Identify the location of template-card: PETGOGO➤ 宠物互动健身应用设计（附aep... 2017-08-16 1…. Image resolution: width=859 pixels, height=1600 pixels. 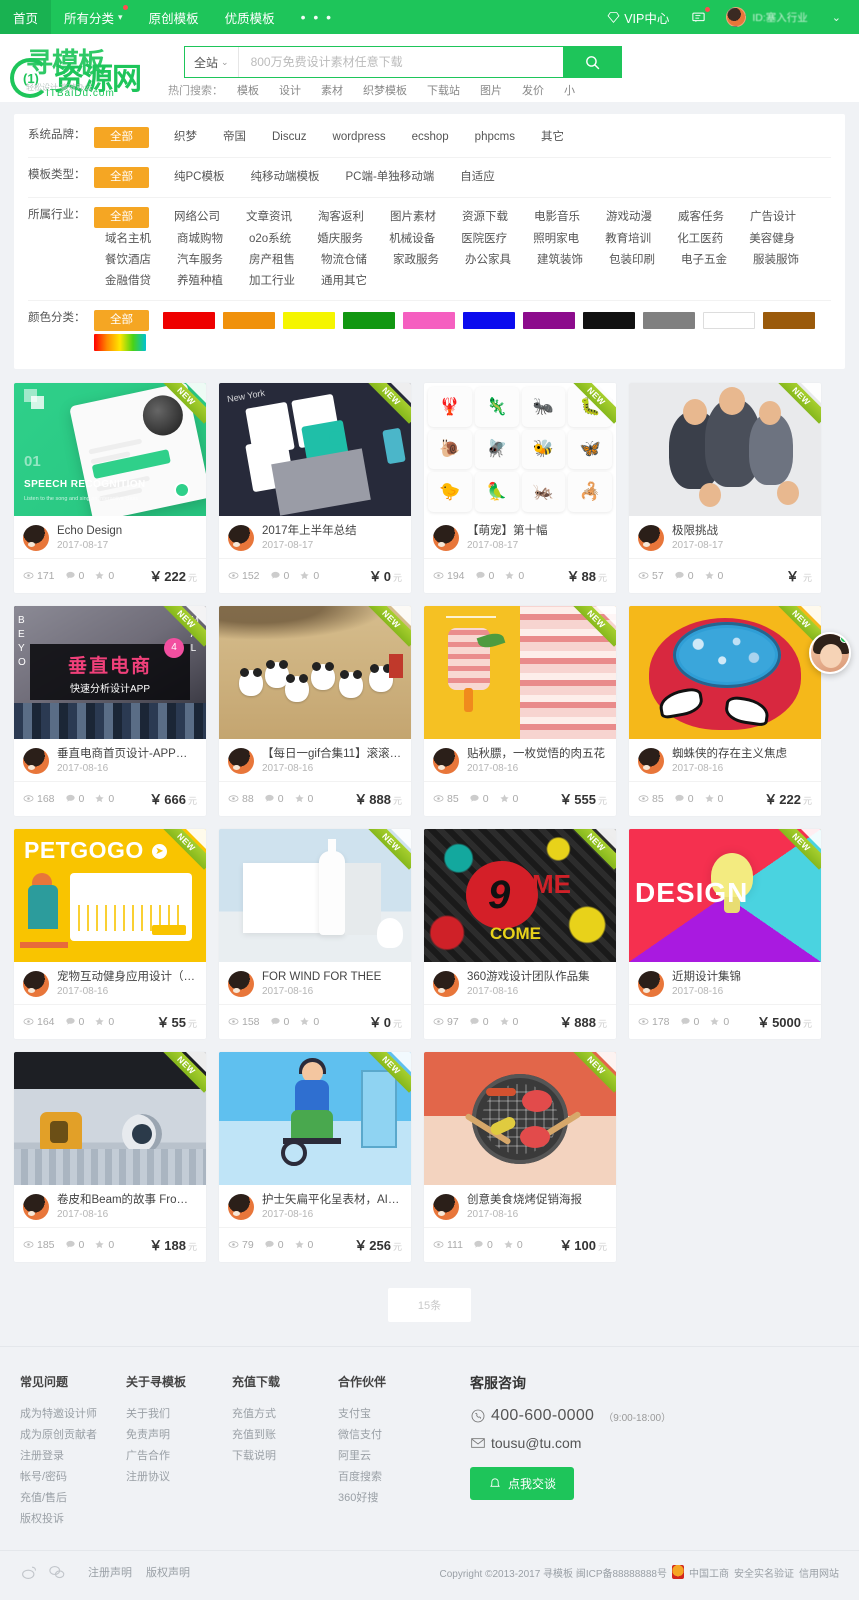
(110, 934).